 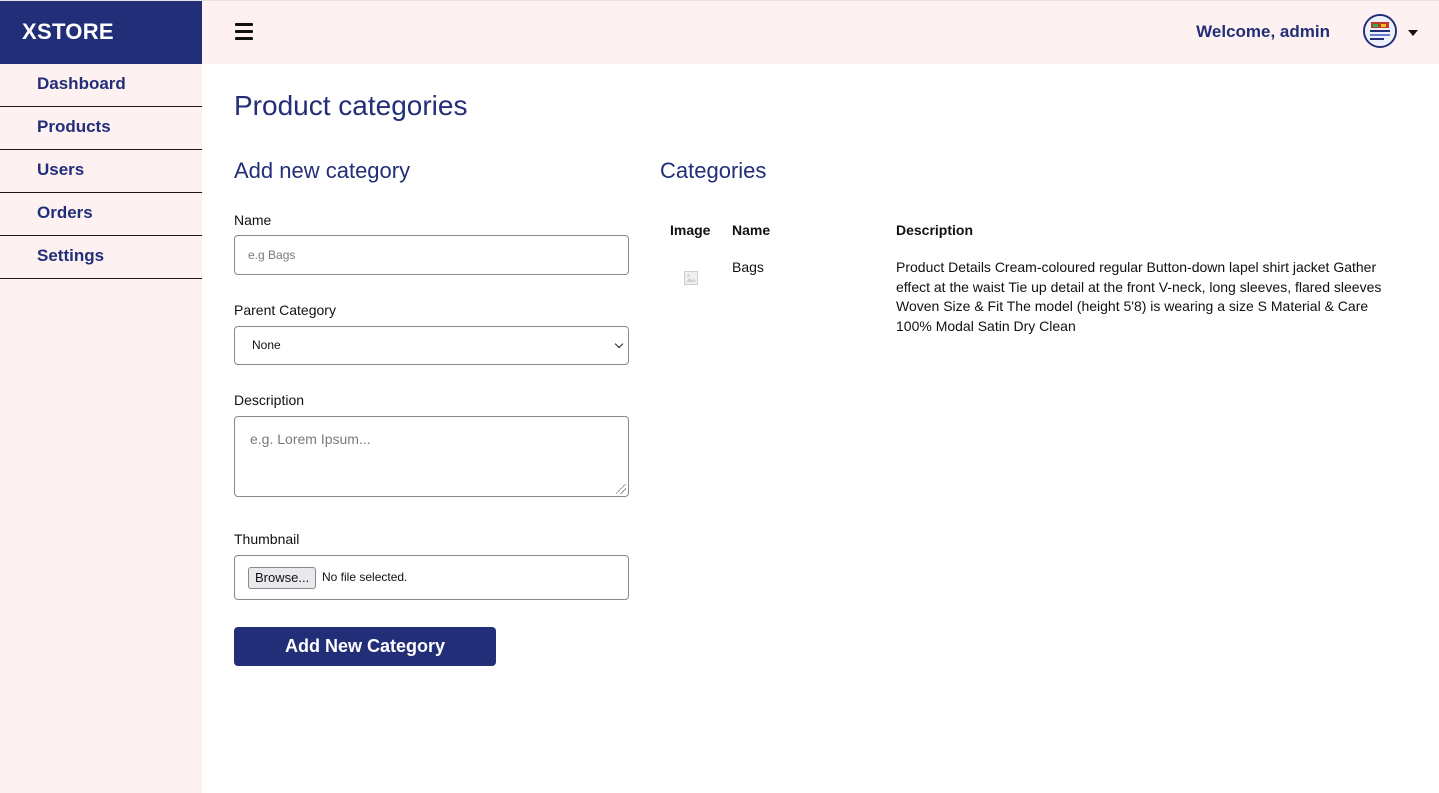 I want to click on name-input, so click(x=431, y=255).